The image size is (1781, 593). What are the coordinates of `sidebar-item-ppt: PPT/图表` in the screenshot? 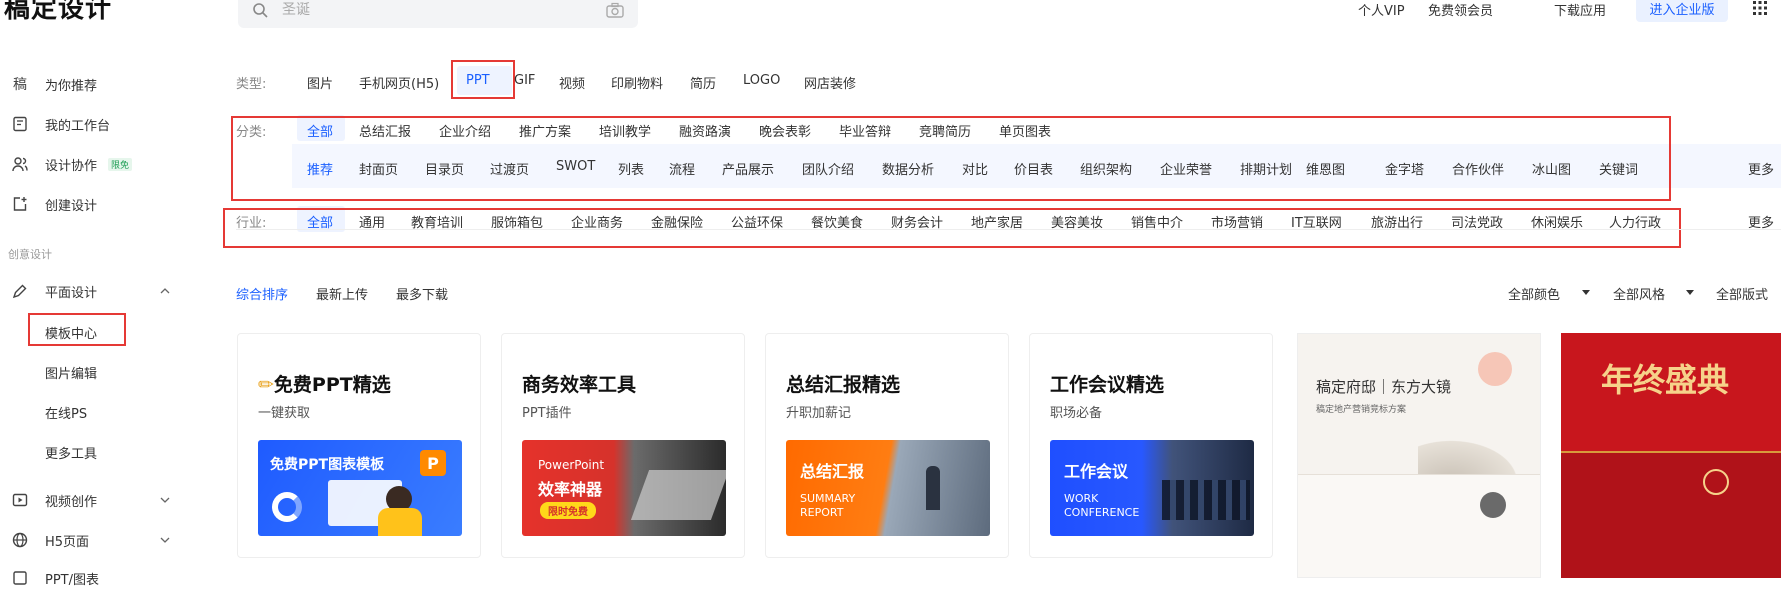 It's located at (92, 578).